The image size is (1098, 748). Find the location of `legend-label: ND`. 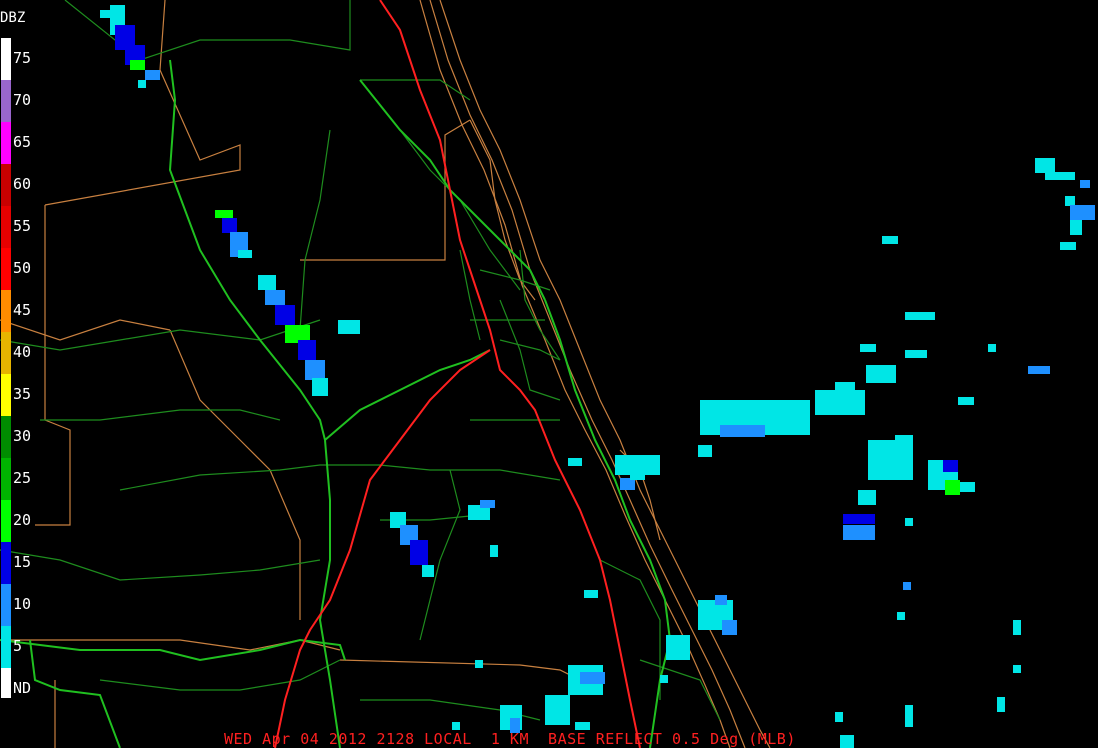

legend-label: ND is located at coordinates (22, 688).